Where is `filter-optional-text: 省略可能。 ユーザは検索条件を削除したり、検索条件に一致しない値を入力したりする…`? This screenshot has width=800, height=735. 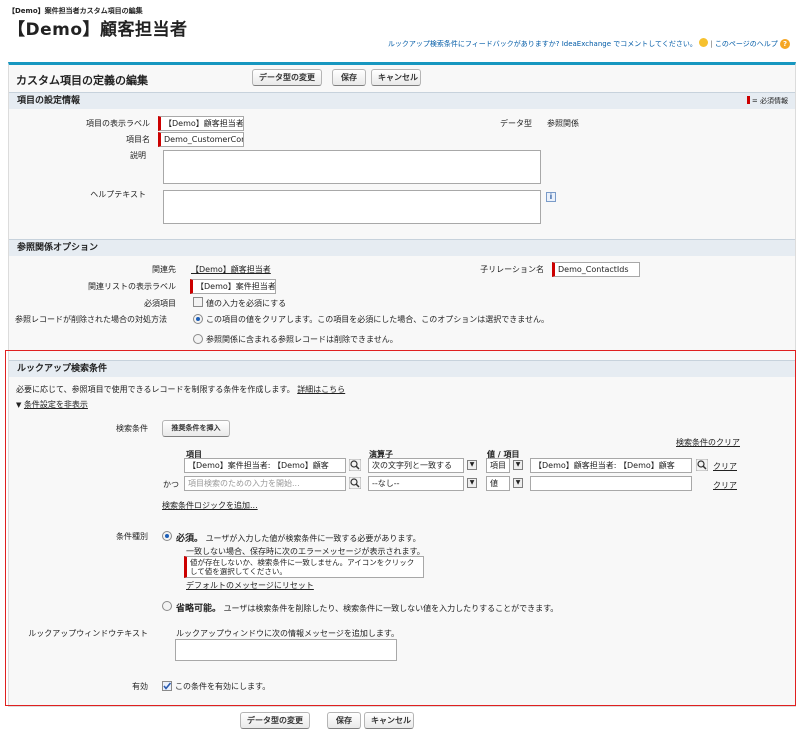 filter-optional-text: 省略可能。 ユーザは検索条件を削除したり、検索条件に一致しない値を入力したりする… is located at coordinates (367, 607).